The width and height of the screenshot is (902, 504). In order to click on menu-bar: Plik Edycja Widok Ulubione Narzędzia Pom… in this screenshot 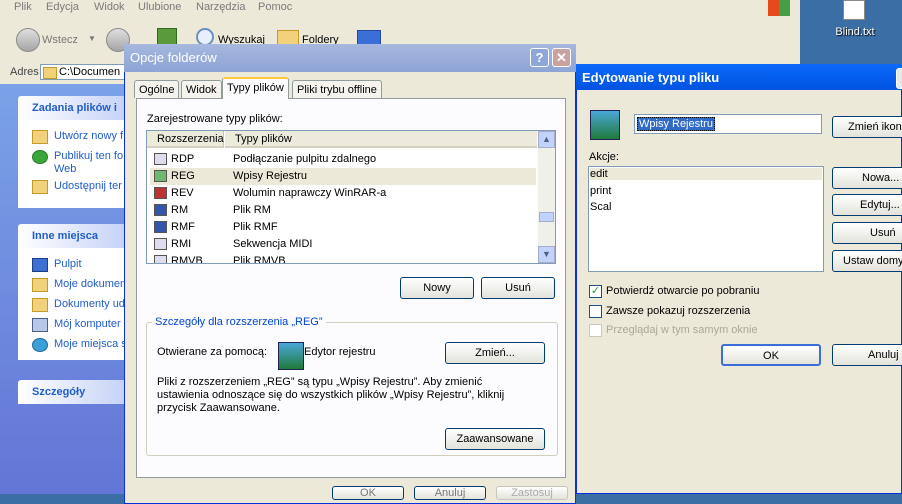, I will do `click(400, 8)`.